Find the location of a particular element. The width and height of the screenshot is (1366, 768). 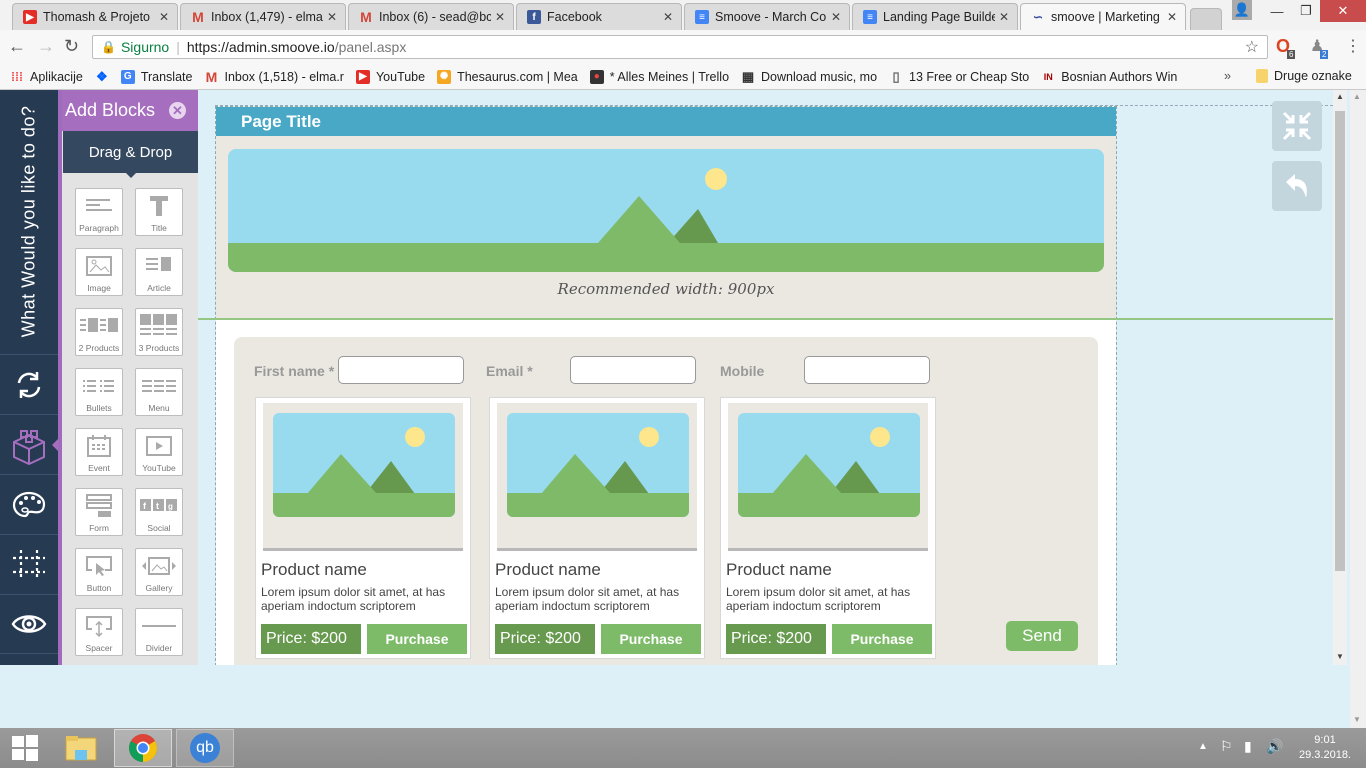

block-spacer: Spacer is located at coordinates (99, 632).